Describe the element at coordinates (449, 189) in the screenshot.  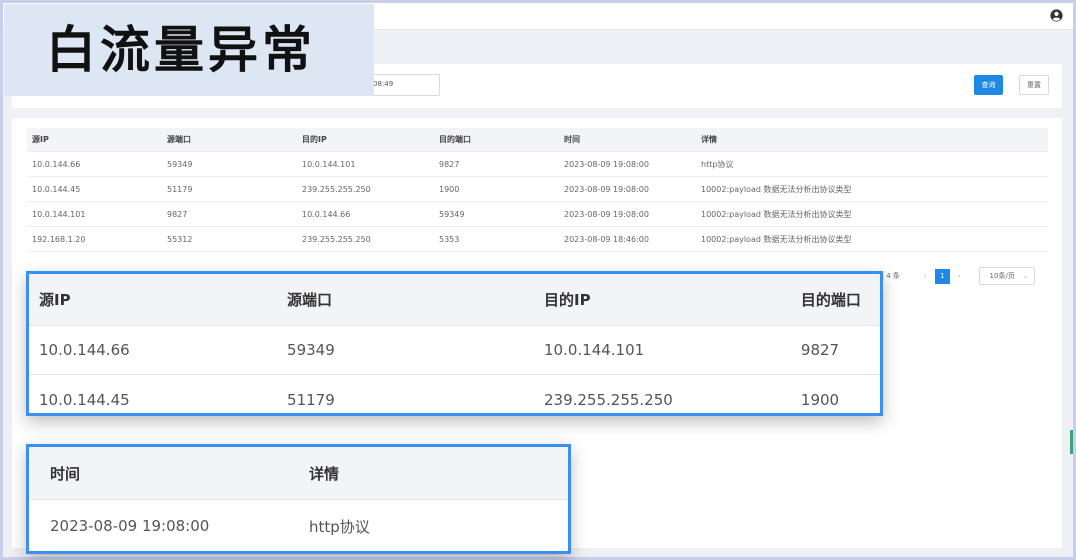
I see `cell-dst-port: 1900` at that location.